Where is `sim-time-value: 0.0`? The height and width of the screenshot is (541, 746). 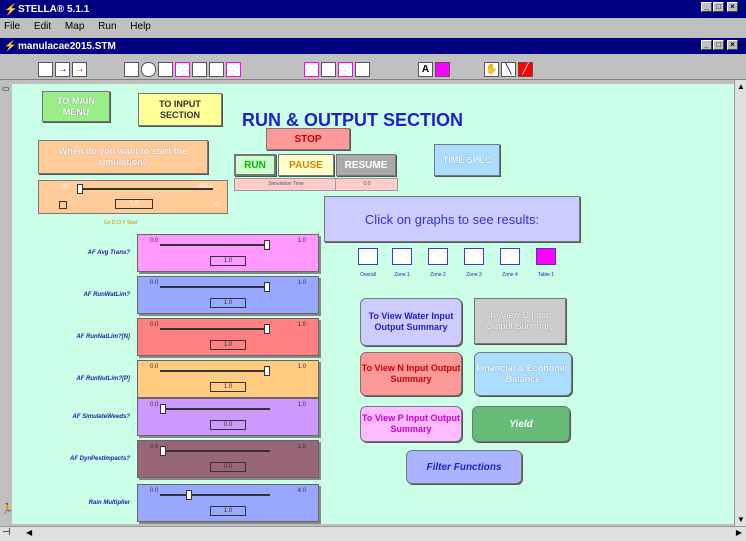
sim-time-value: 0.0 is located at coordinates (367, 184).